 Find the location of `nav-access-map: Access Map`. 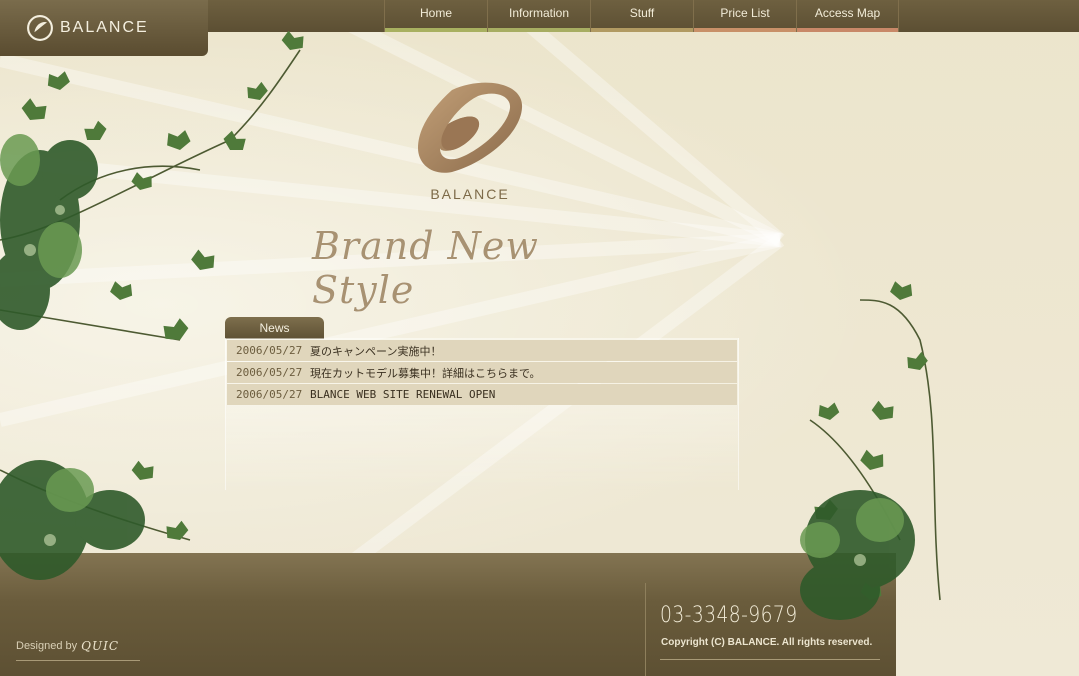

nav-access-map: Access Map is located at coordinates (847, 16).